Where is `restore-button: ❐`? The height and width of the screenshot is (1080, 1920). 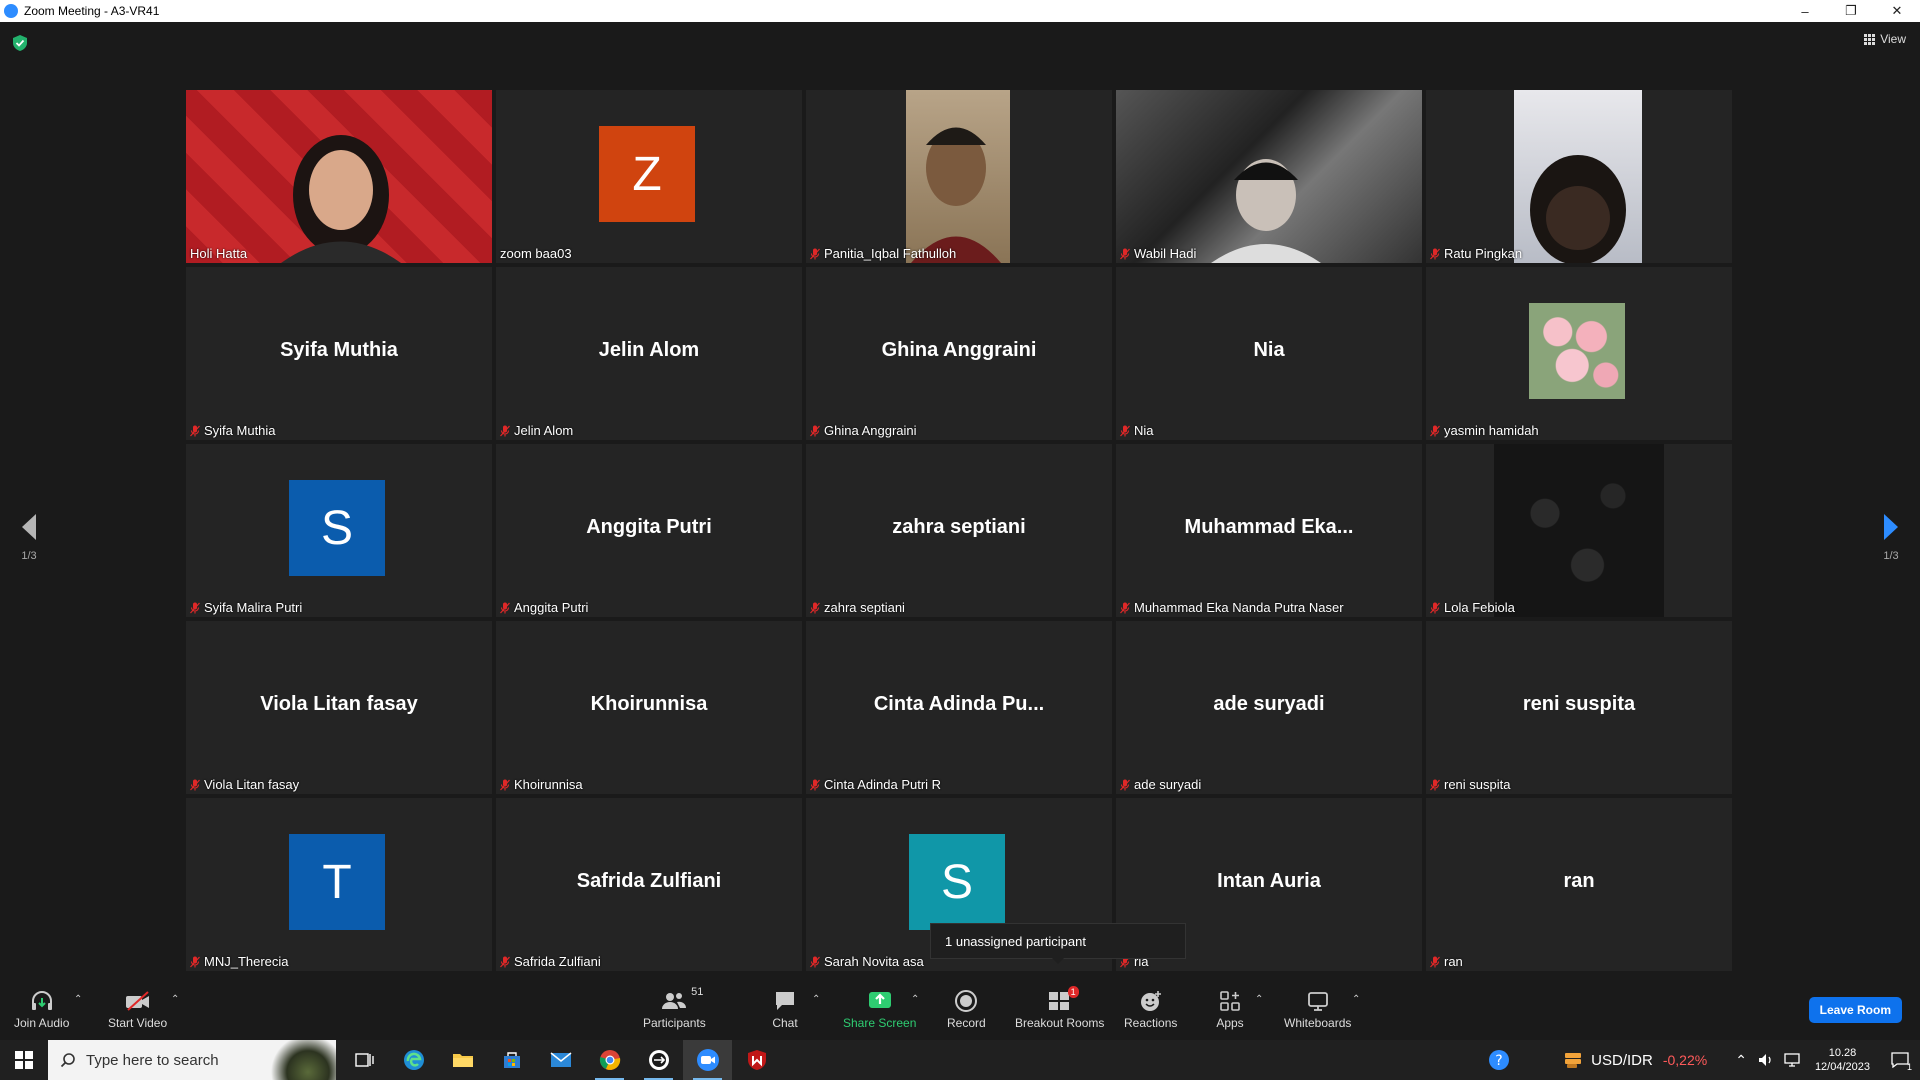
restore-button: ❐ is located at coordinates (1851, 11).